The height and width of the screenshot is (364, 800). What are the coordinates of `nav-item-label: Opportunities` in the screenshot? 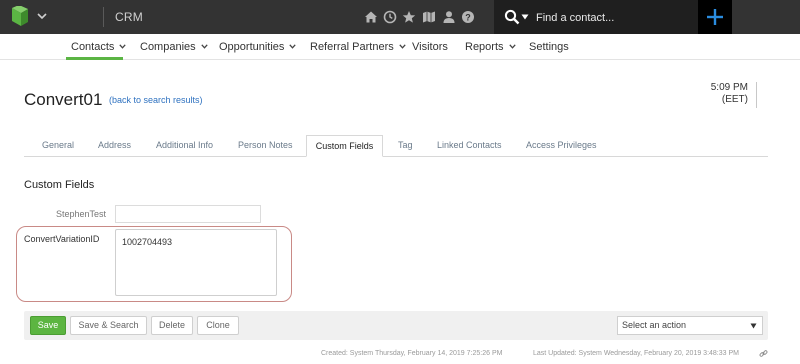 It's located at (252, 47).